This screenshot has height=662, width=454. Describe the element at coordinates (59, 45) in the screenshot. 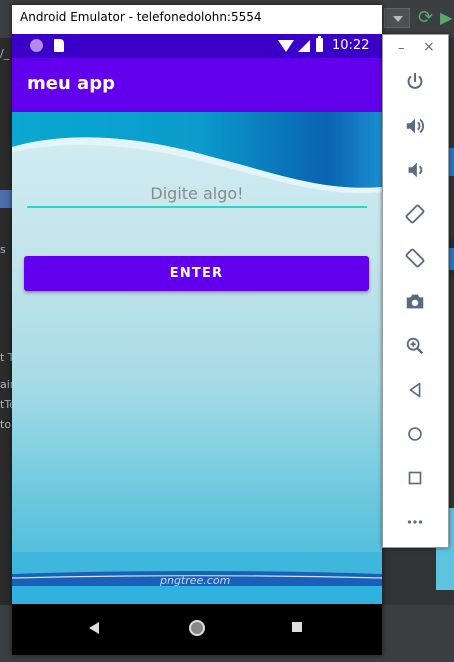

I see `sd-card-icon` at that location.